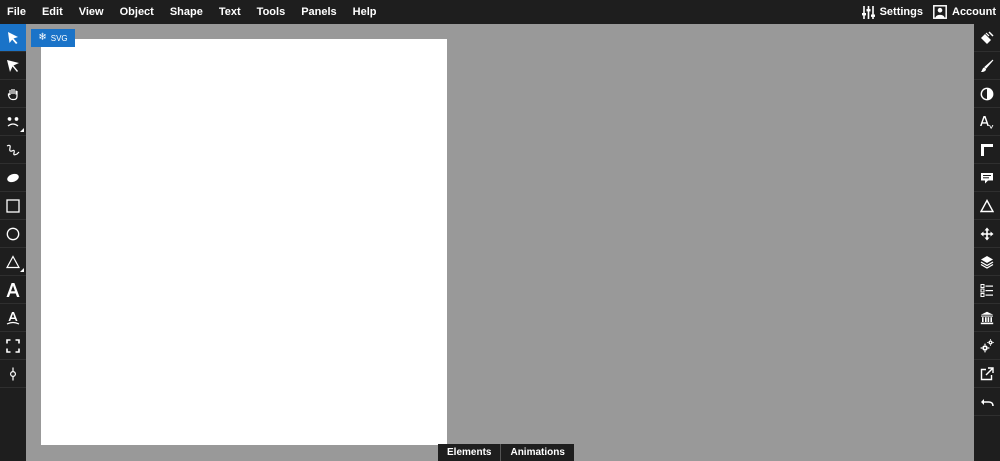 This screenshot has height=461, width=1000. I want to click on menu-tools: Tools, so click(271, 12).